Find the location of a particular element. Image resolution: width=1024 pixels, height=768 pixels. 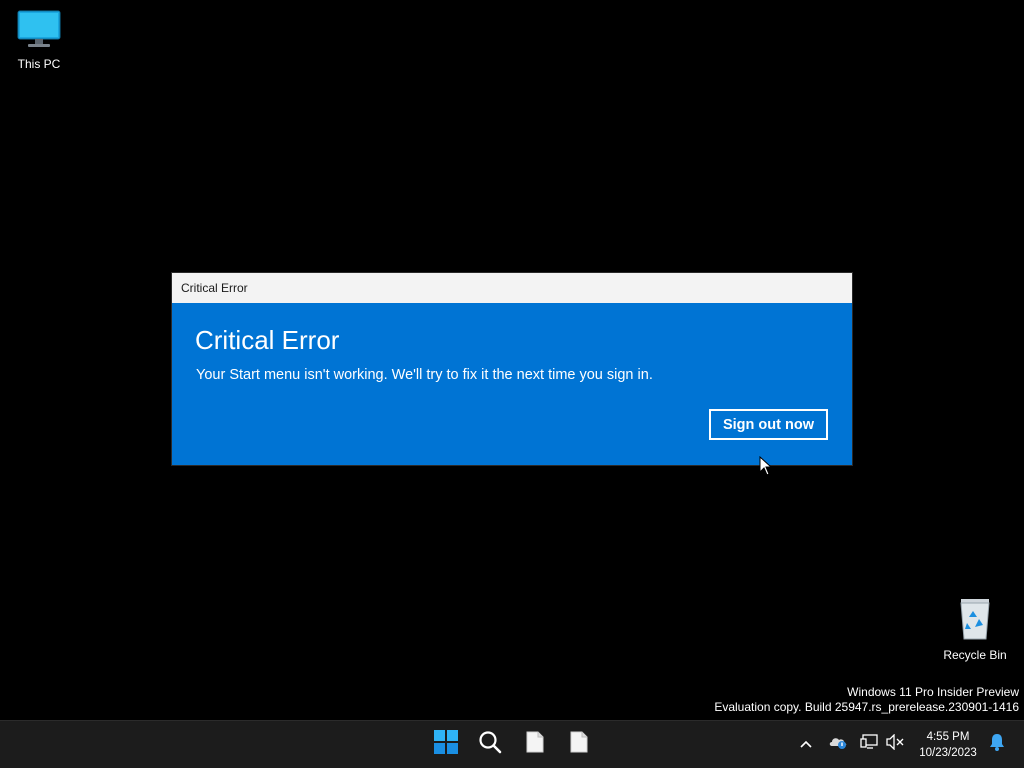

clock-time: 4:55 PM is located at coordinates (948, 737).